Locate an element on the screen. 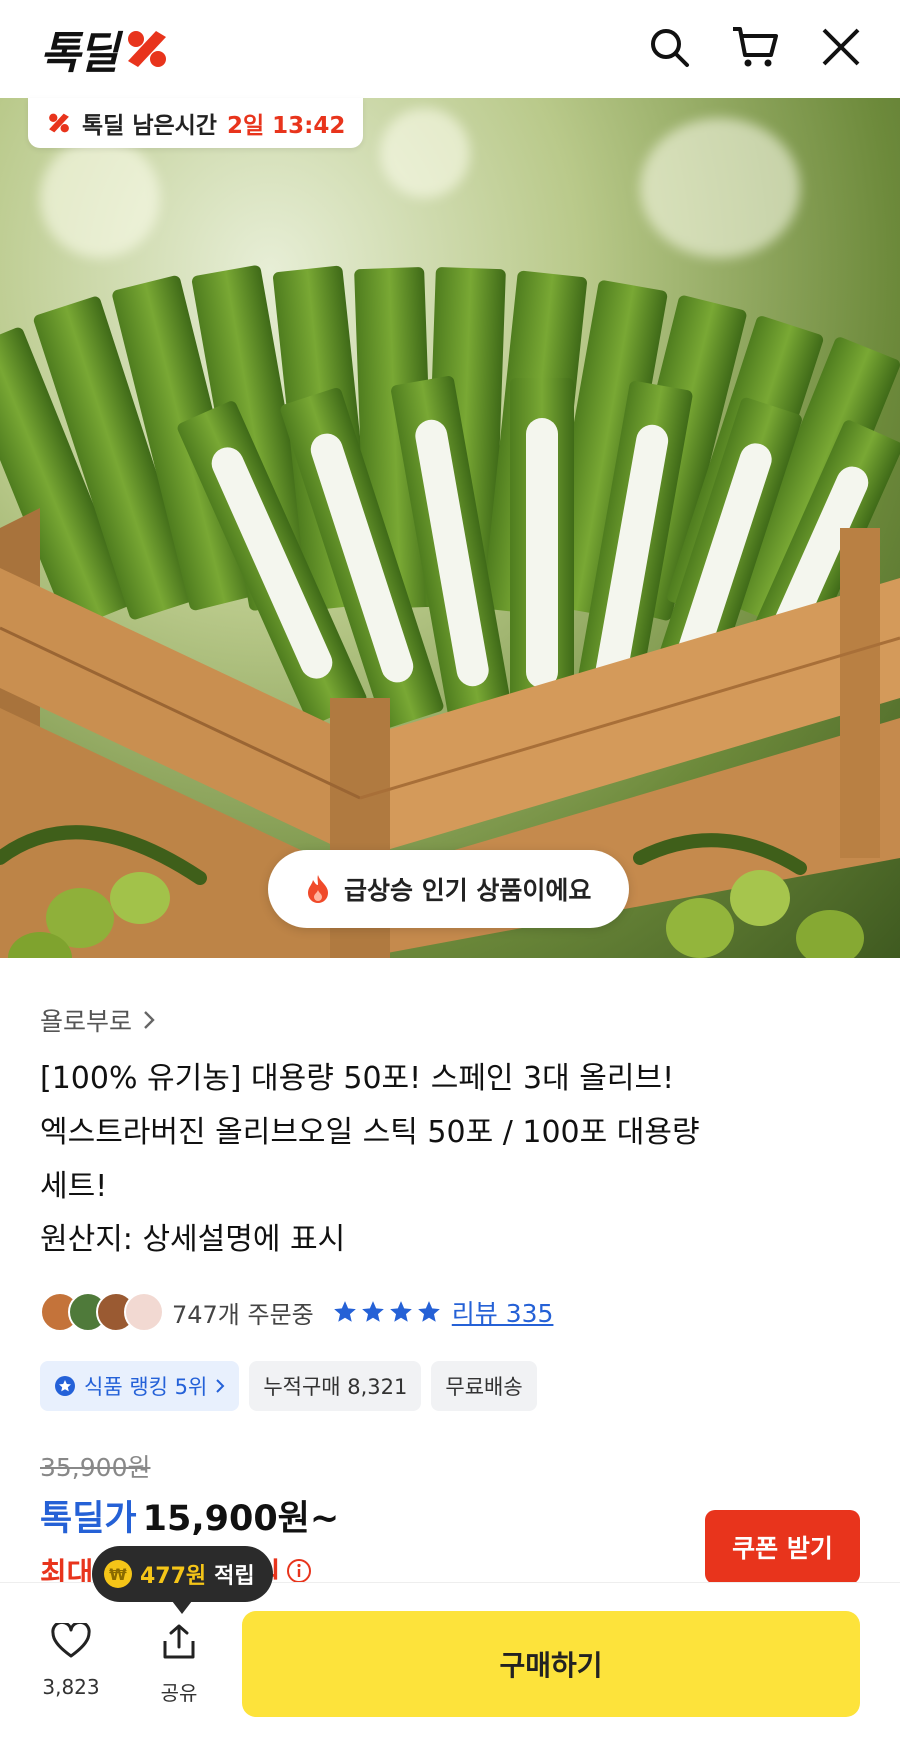 Image resolution: width=900 pixels, height=1741 pixels. rating-stars is located at coordinates (387, 1312).